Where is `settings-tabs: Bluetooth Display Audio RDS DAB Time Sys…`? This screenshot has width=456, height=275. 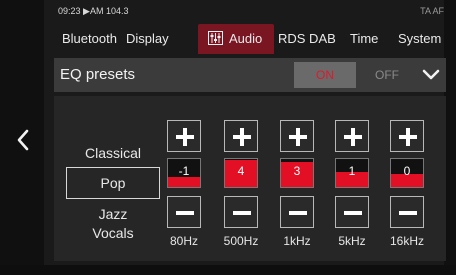 settings-tabs: Bluetooth Display Audio RDS DAB Time Sys… is located at coordinates (250, 39).